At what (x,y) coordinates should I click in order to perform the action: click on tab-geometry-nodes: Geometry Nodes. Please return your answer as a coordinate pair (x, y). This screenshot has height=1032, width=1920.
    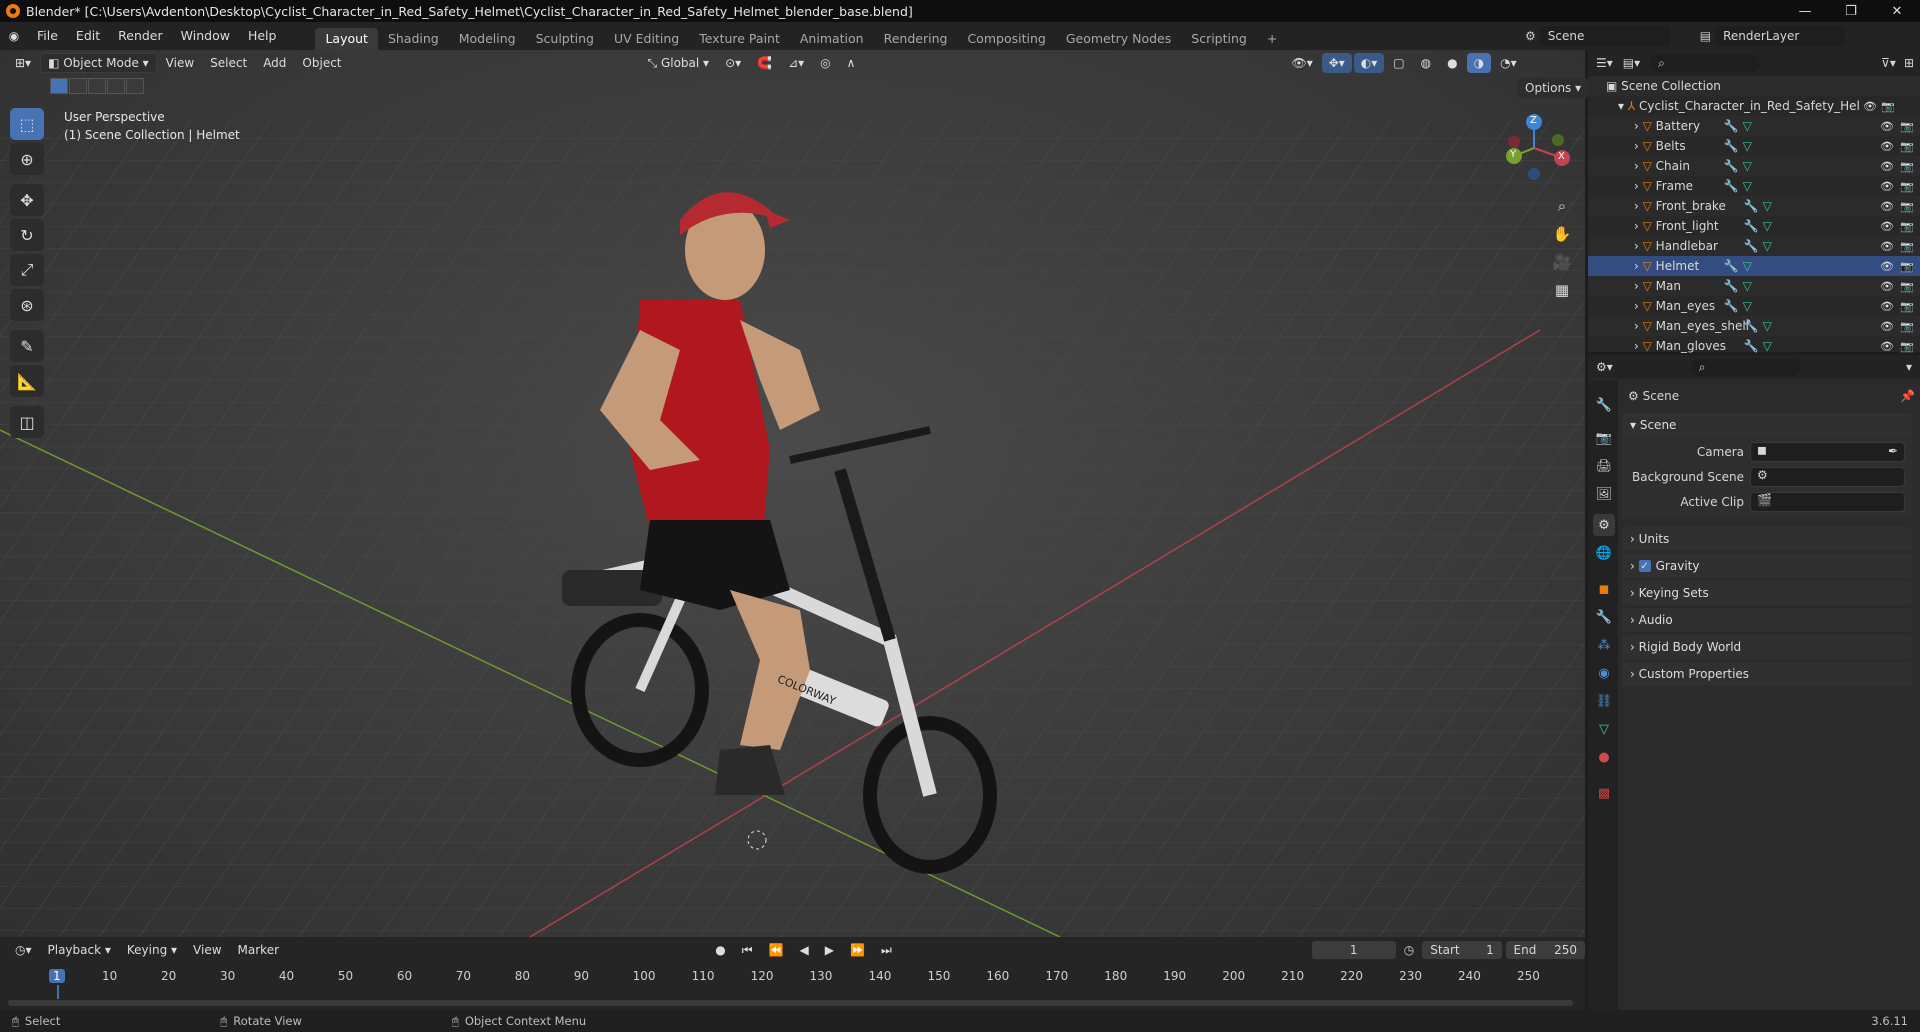
    Looking at the image, I should click on (1118, 39).